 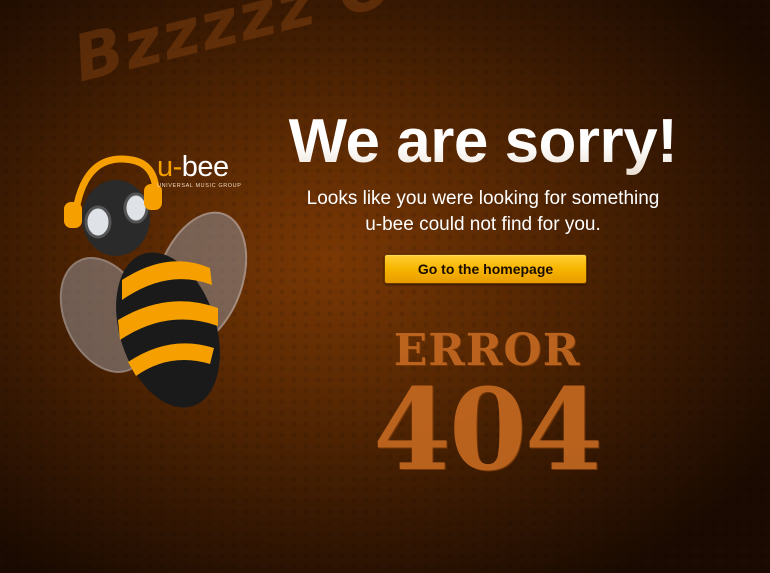 What do you see at coordinates (483, 141) in the screenshot?
I see `page-title: We are sorry!` at bounding box center [483, 141].